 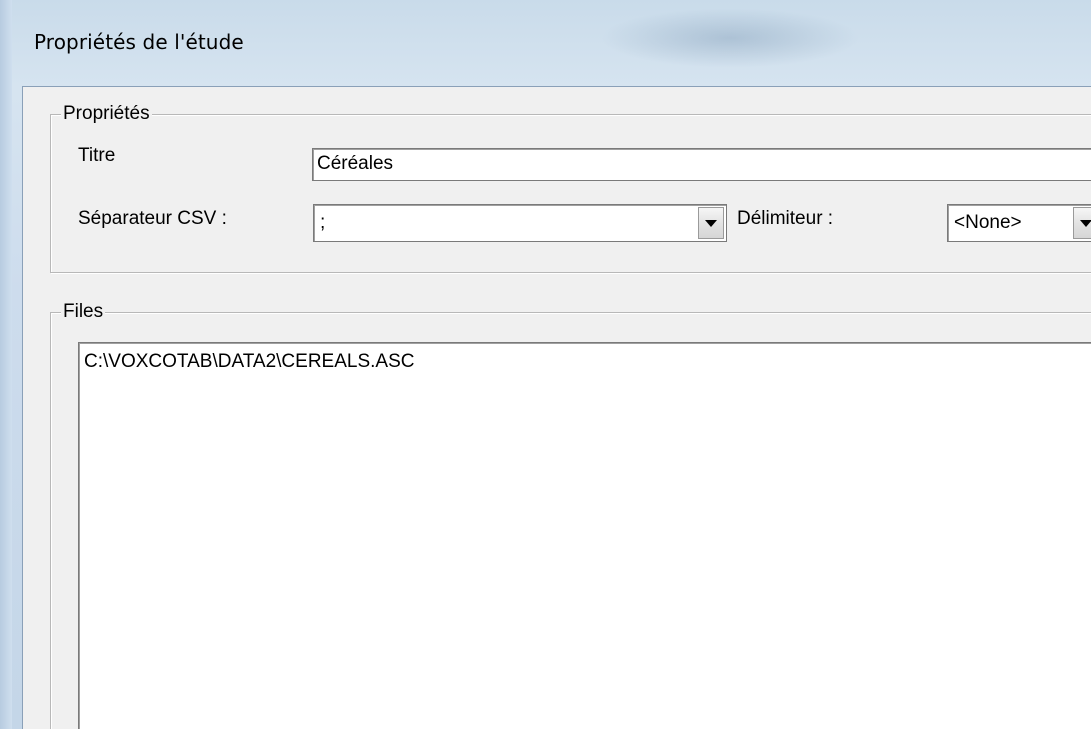 I want to click on files-group-legend: Files, so click(x=83, y=311).